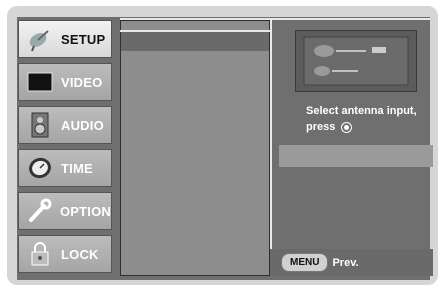 The width and height of the screenshot is (447, 291). I want to click on tv-screen-icon, so click(40, 82).